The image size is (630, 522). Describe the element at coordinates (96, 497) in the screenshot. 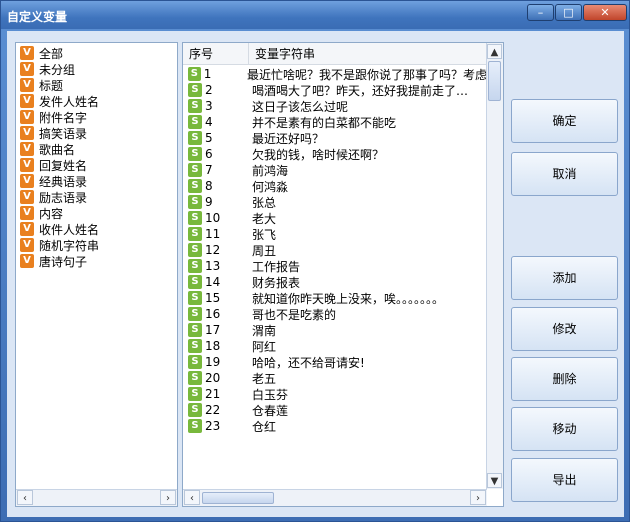

I see `group-list-hscrollbar: ‹ ›` at that location.